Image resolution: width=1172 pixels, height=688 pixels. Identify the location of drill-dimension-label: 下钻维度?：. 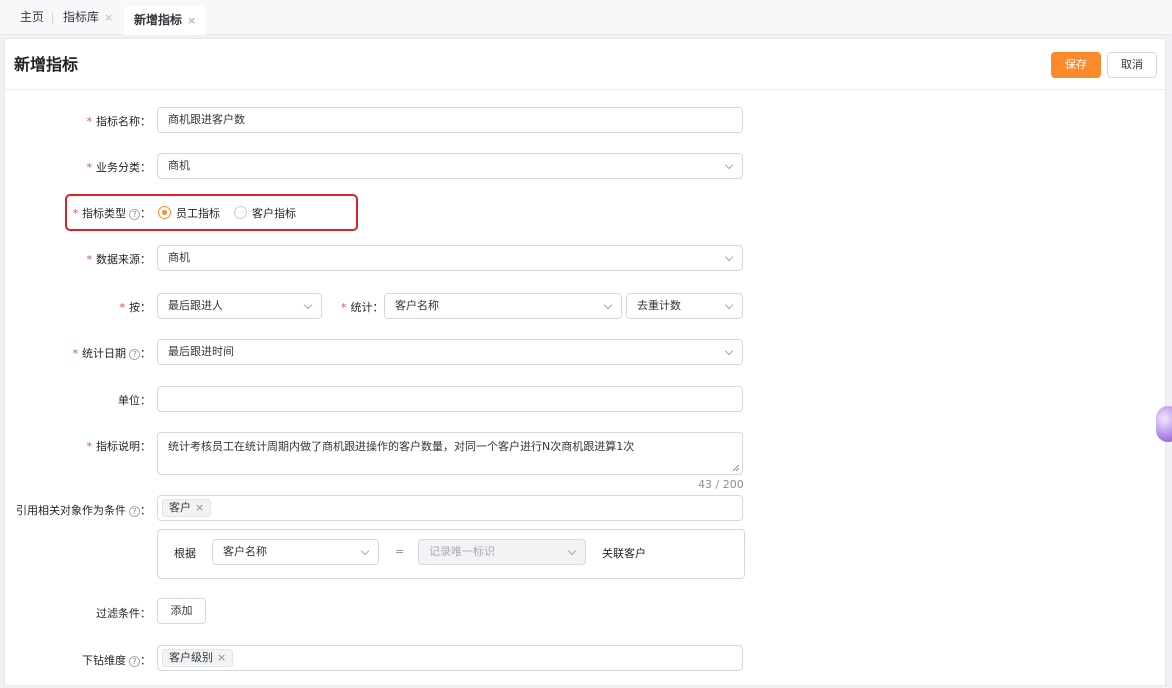
(116, 660).